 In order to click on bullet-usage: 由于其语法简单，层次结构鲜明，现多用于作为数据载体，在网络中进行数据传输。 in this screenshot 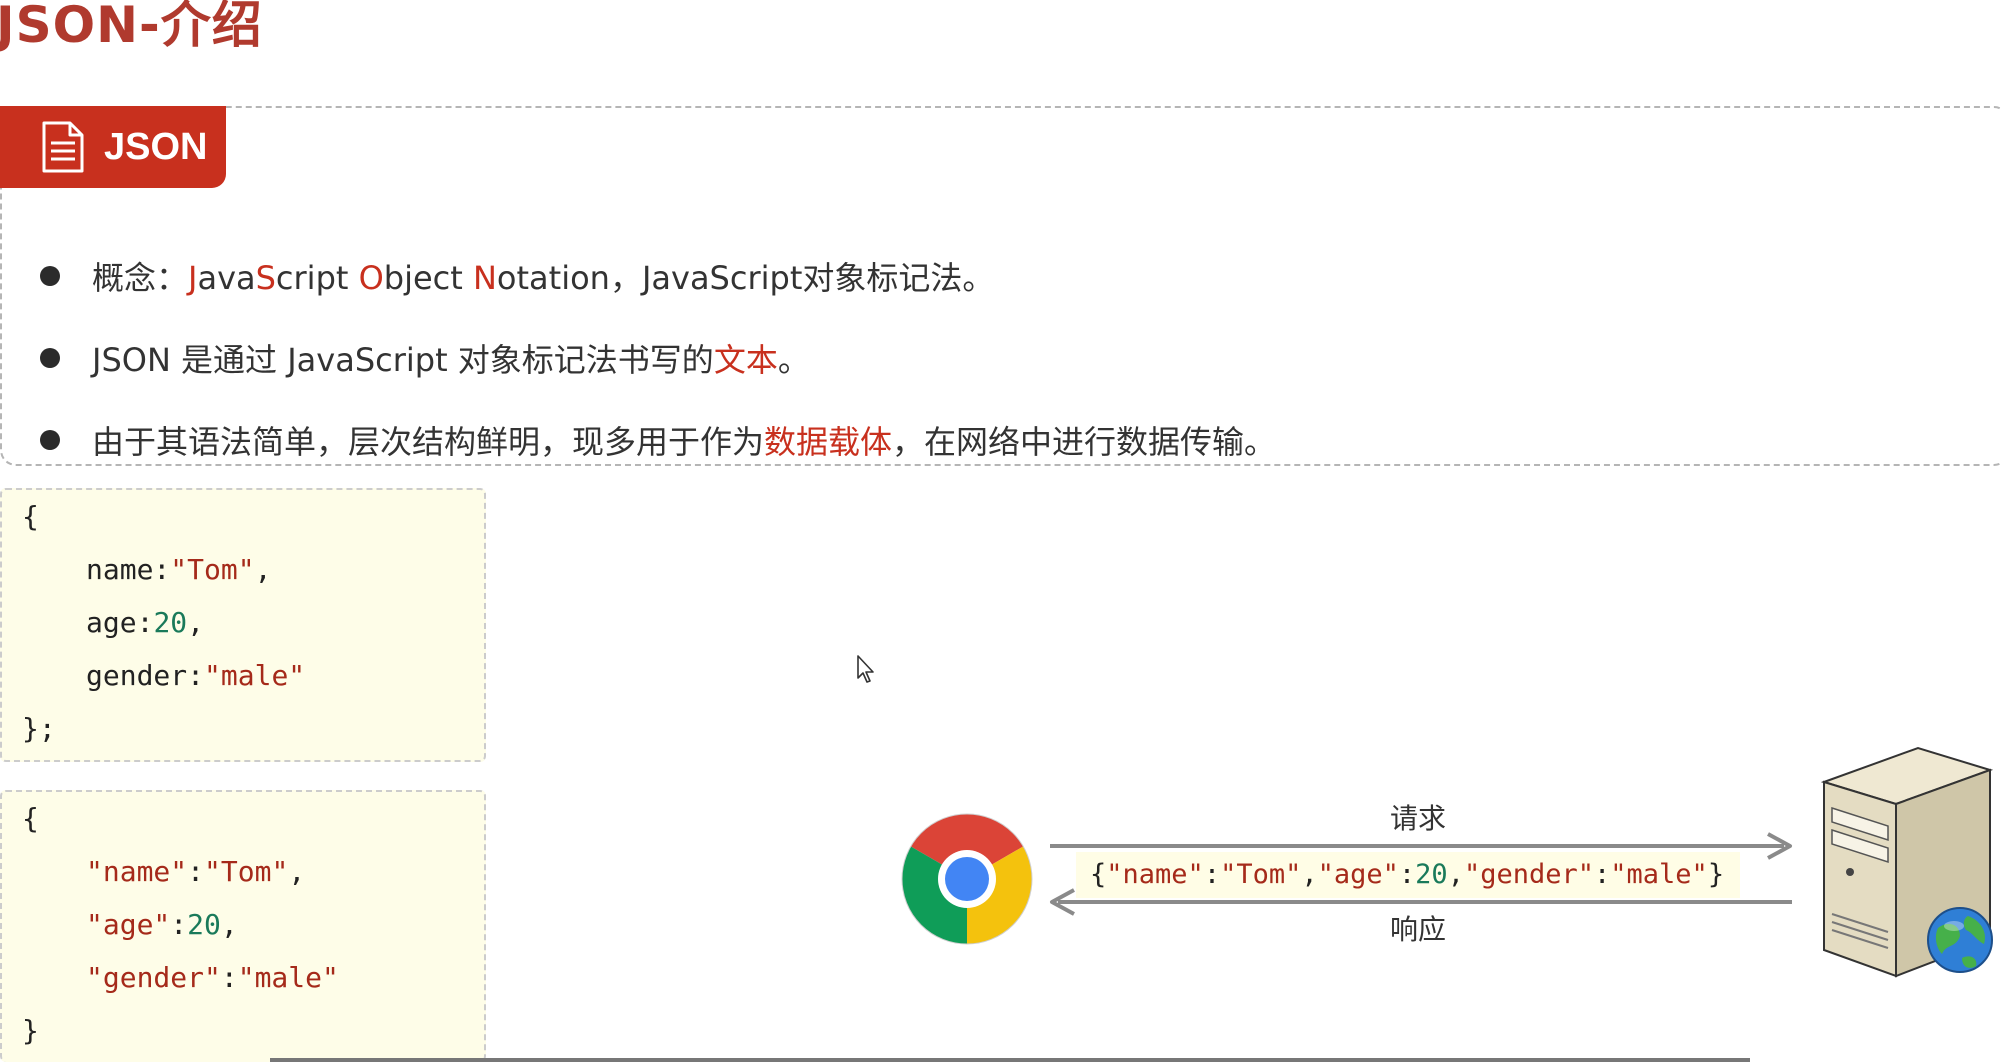, I will do `click(990, 440)`.